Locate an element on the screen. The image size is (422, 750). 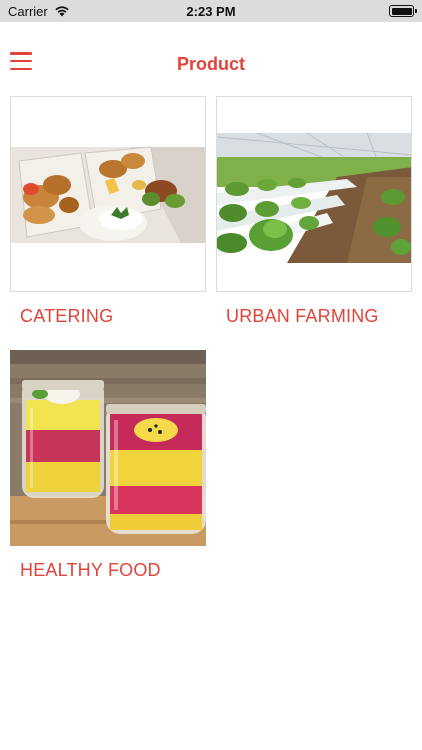
status-bar: Carrier 2:23 PM is located at coordinates (211, 11).